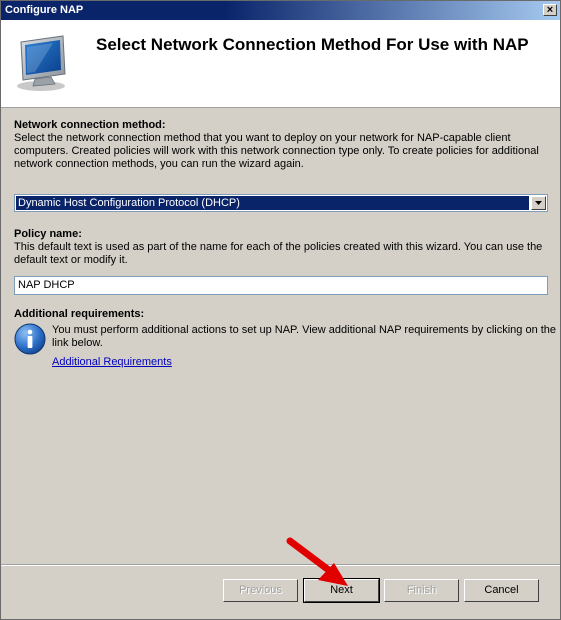 This screenshot has height=620, width=561. What do you see at coordinates (41, 63) in the screenshot?
I see `computer-monitor-icon` at bounding box center [41, 63].